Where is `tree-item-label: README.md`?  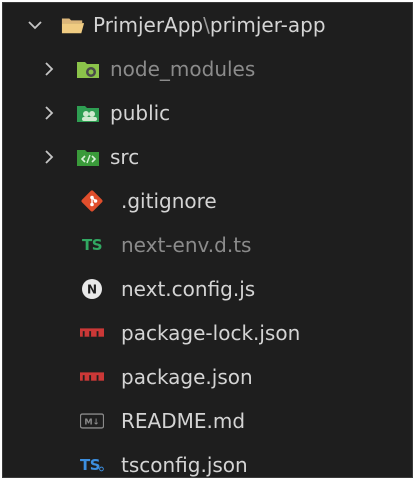 tree-item-label: README.md is located at coordinates (183, 421).